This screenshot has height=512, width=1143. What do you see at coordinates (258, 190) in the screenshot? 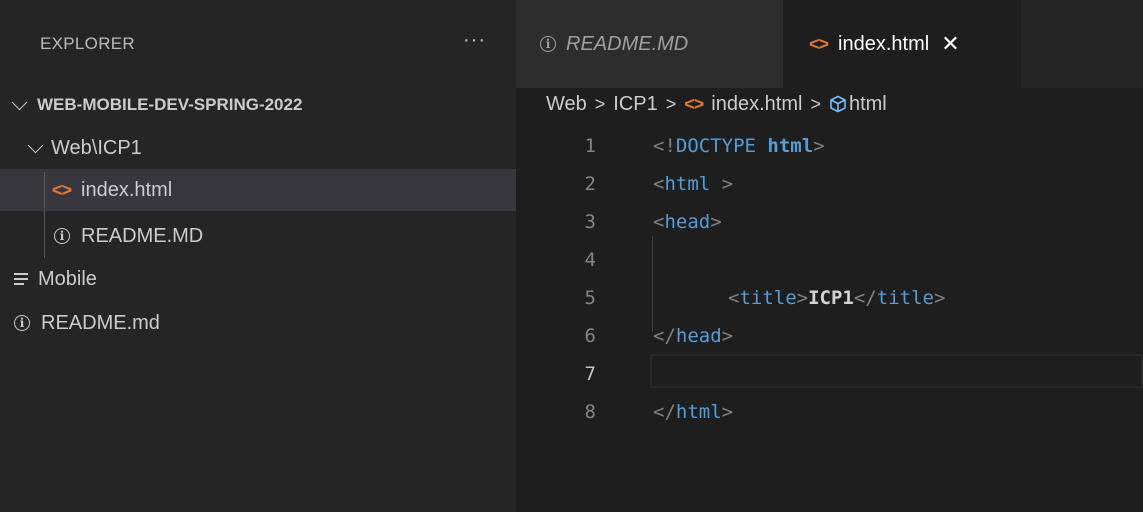
I see `tree-file-index-html: <> index.html` at bounding box center [258, 190].